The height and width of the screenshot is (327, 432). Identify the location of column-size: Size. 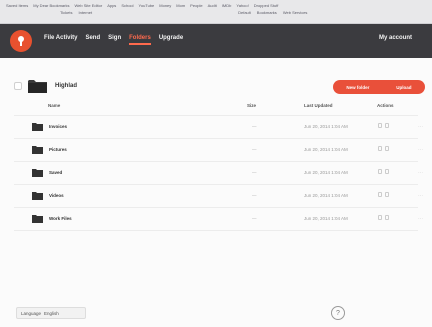
(251, 105).